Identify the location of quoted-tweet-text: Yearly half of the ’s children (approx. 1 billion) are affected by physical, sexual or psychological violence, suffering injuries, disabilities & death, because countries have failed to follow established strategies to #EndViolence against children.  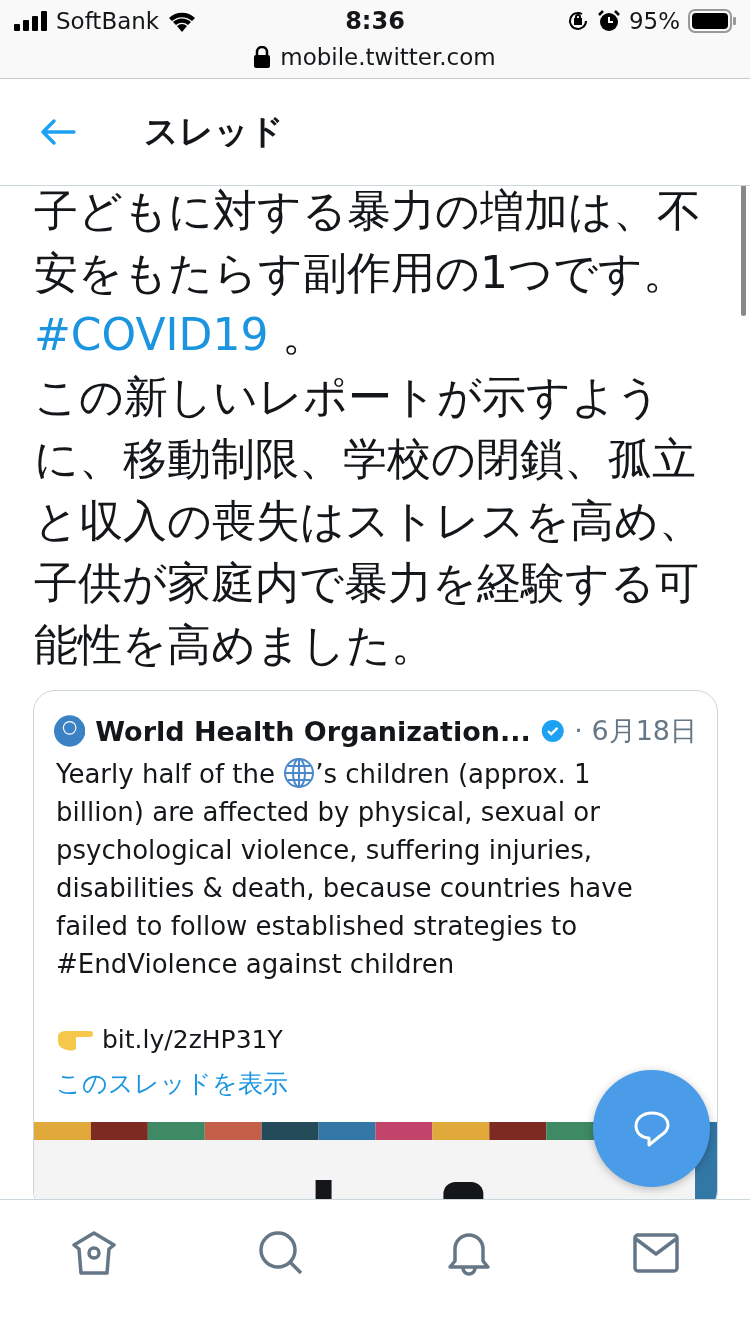
(345, 868).